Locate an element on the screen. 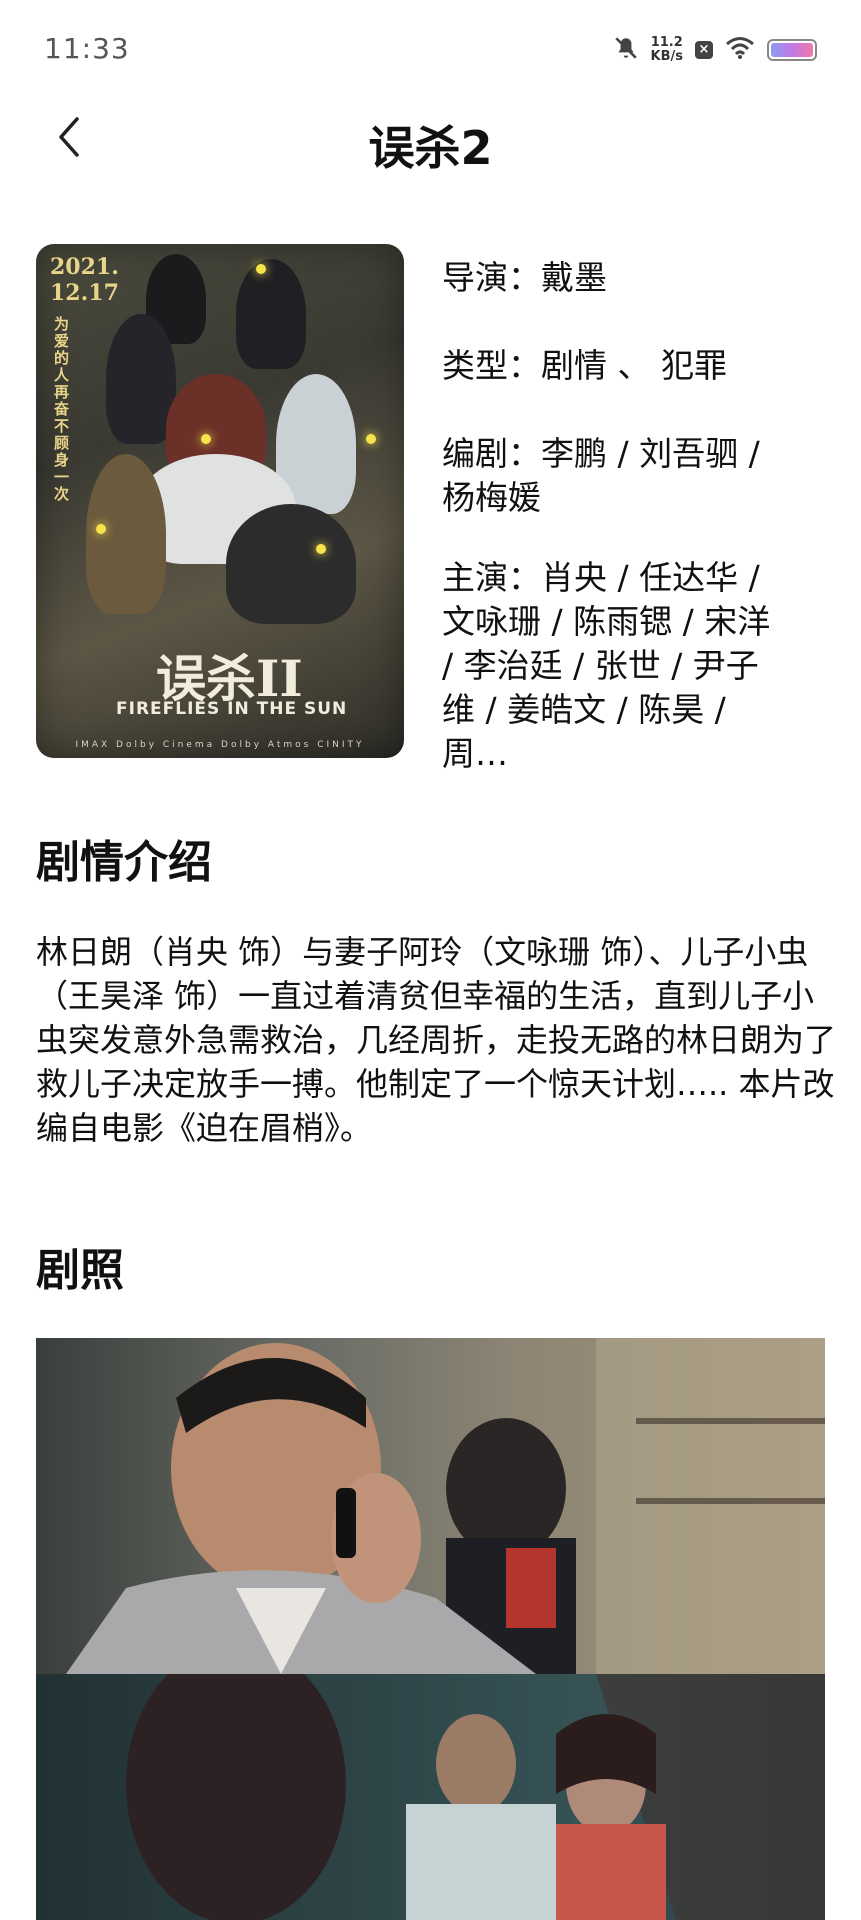 The image size is (861, 1920). status-time: 11:33 is located at coordinates (87, 48).